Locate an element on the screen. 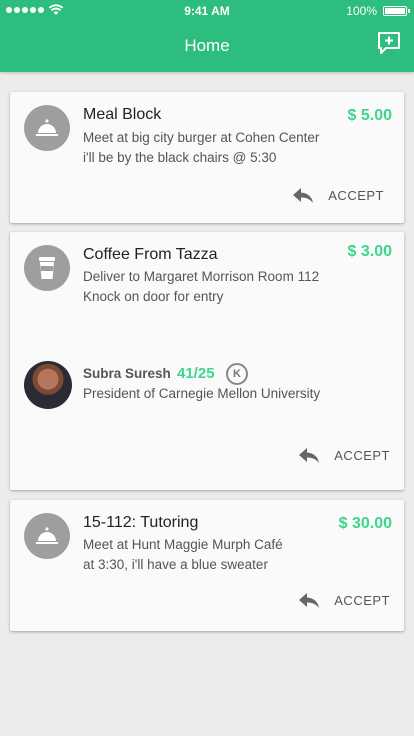 This screenshot has width=414, height=736. requester-name: Subra Suresh is located at coordinates (127, 373).